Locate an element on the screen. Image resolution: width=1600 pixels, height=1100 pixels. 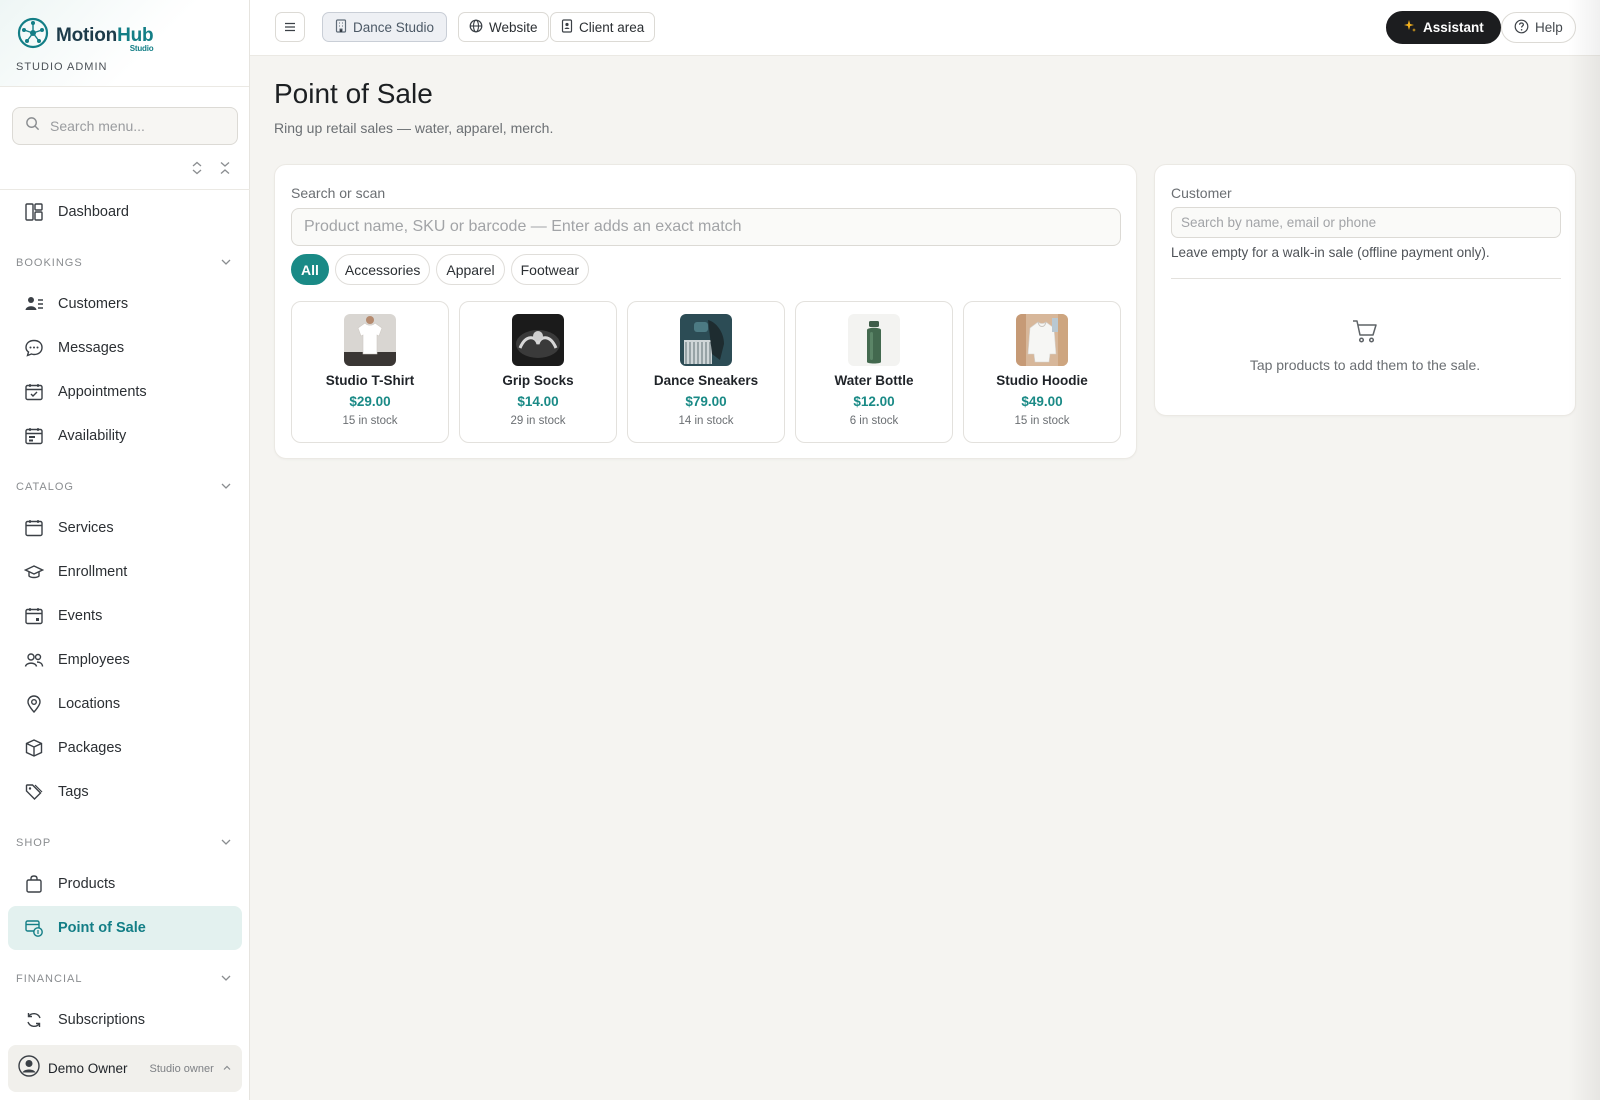
hoodie-image is located at coordinates (1042, 340).